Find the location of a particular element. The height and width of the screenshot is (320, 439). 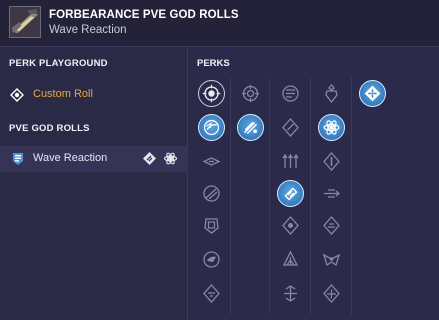

page-title: FORBEARANCE PVE GOD ROLLS is located at coordinates (144, 15).